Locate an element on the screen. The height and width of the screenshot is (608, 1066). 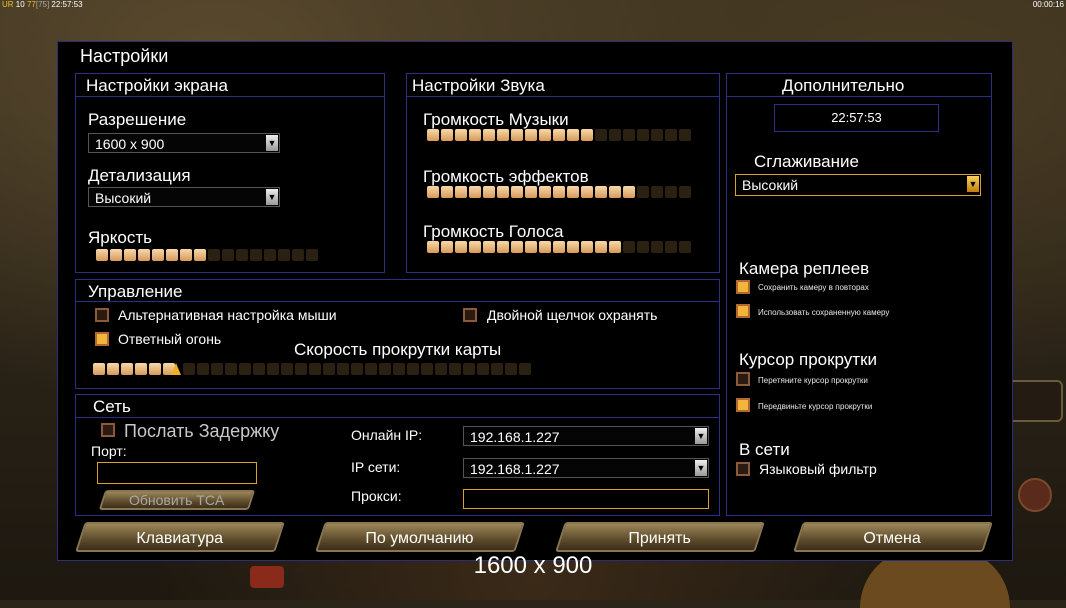
alt-mouse-checkbox is located at coordinates (102, 315).